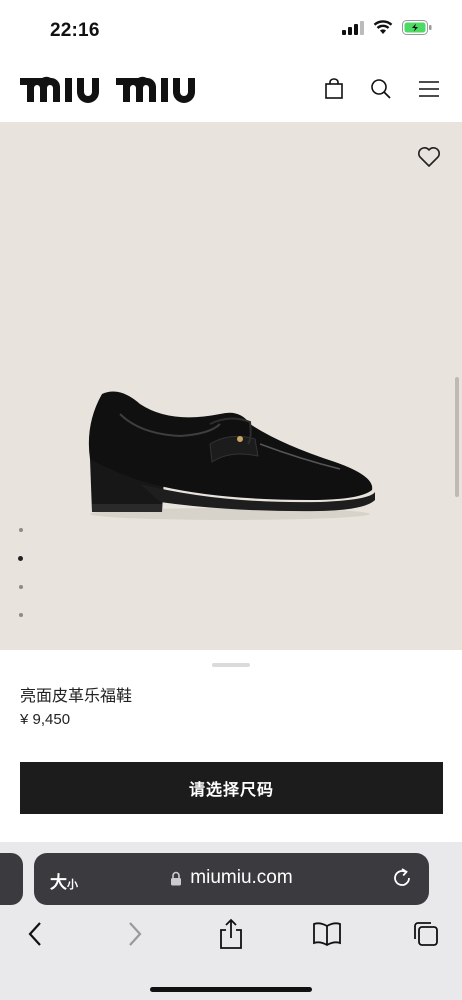  I want to click on home-indicator, so click(231, 989).